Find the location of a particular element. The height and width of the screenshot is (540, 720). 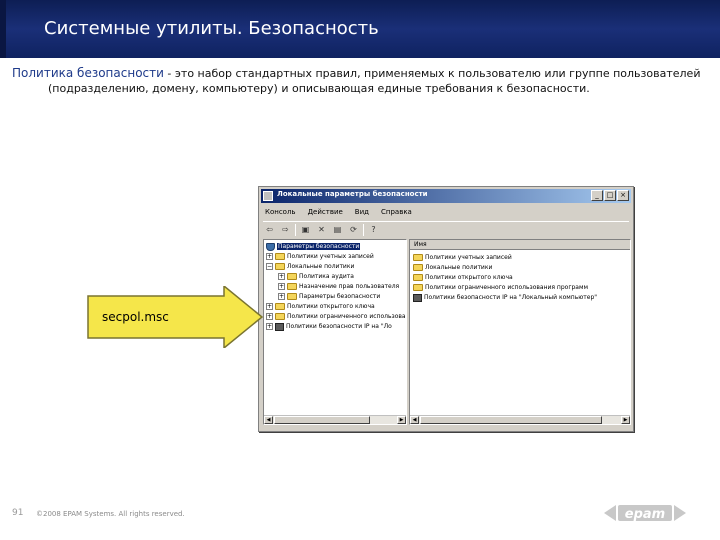

list-item: Политики открытого ключа is located at coordinates (463, 277).